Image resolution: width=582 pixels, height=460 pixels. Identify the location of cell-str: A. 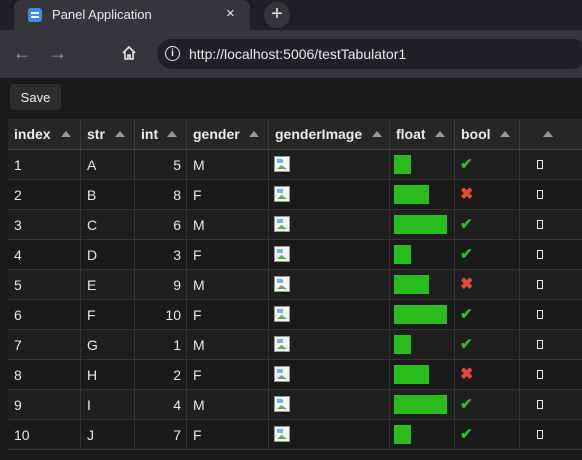
(108, 164).